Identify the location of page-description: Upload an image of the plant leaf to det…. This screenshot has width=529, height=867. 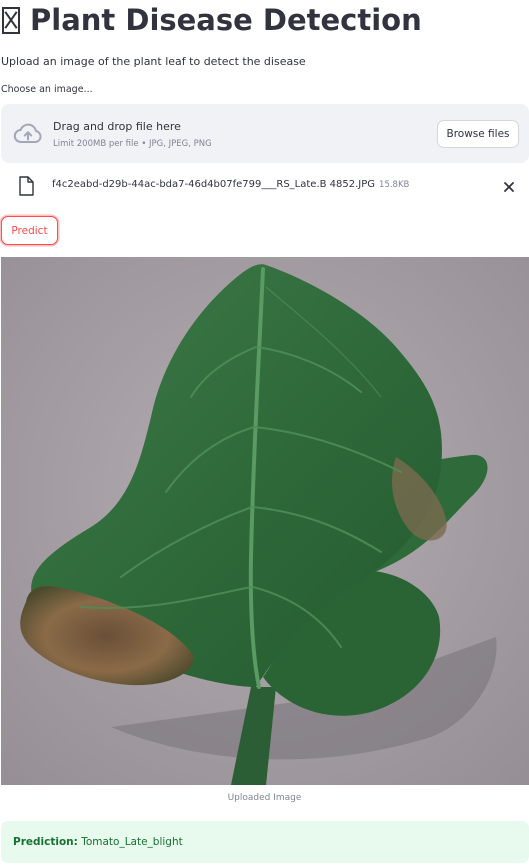
(153, 61).